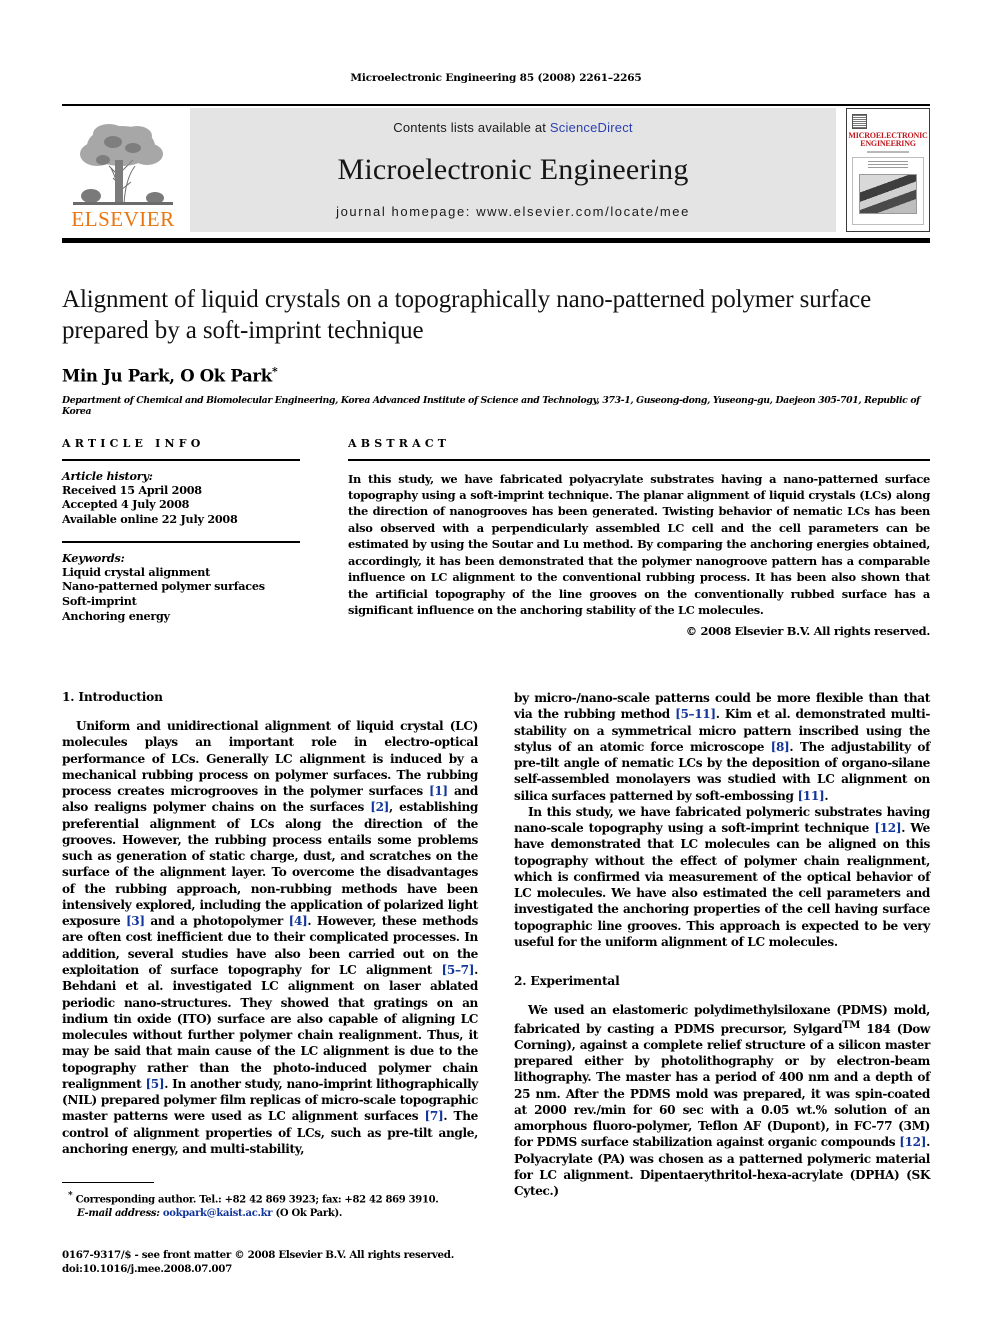  Describe the element at coordinates (888, 193) in the screenshot. I see `cover-artwork-image` at that location.